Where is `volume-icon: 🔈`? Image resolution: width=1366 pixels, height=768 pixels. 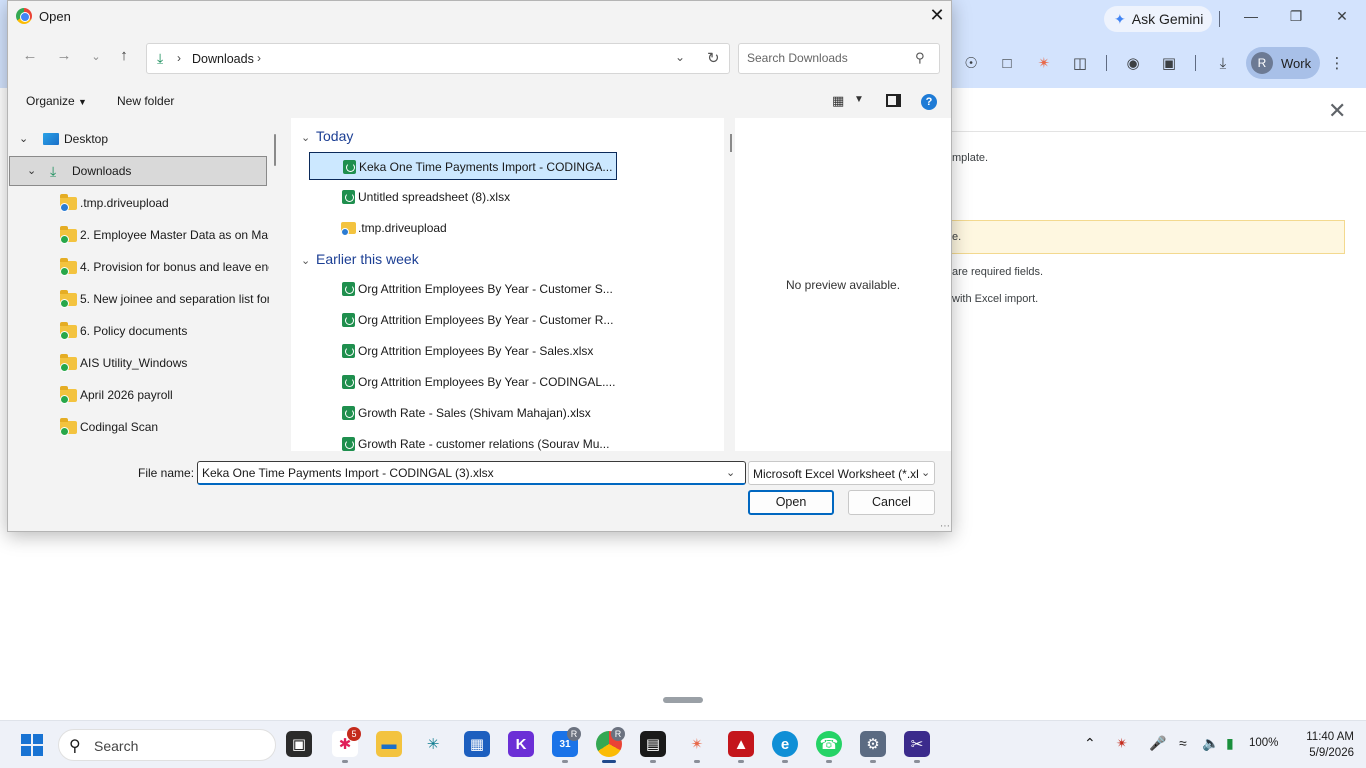
volume-icon: 🔈 is located at coordinates (1210, 743).